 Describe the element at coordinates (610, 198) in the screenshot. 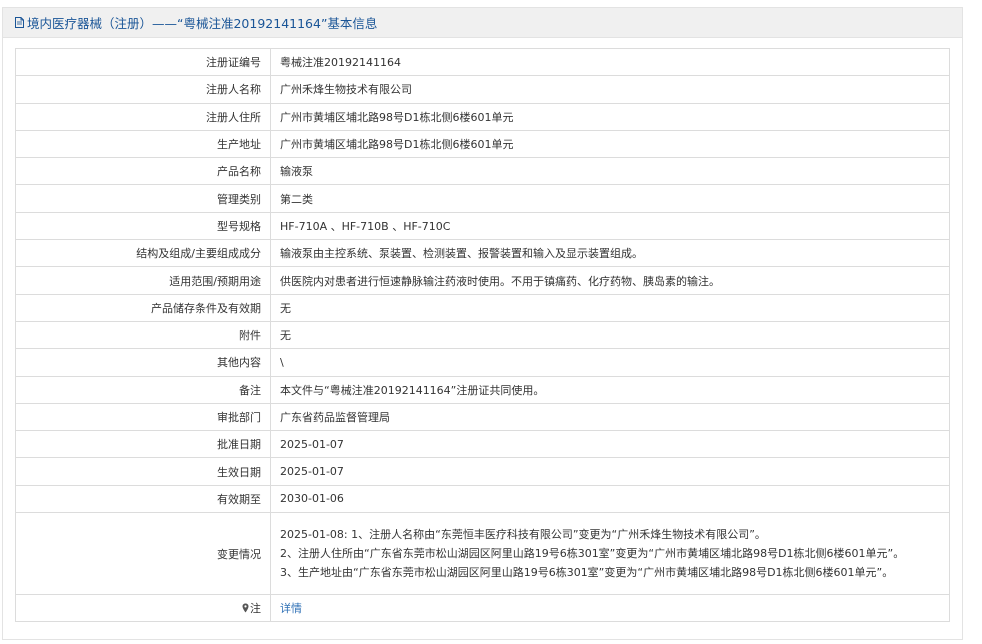

I see `row-value: 第二类` at that location.